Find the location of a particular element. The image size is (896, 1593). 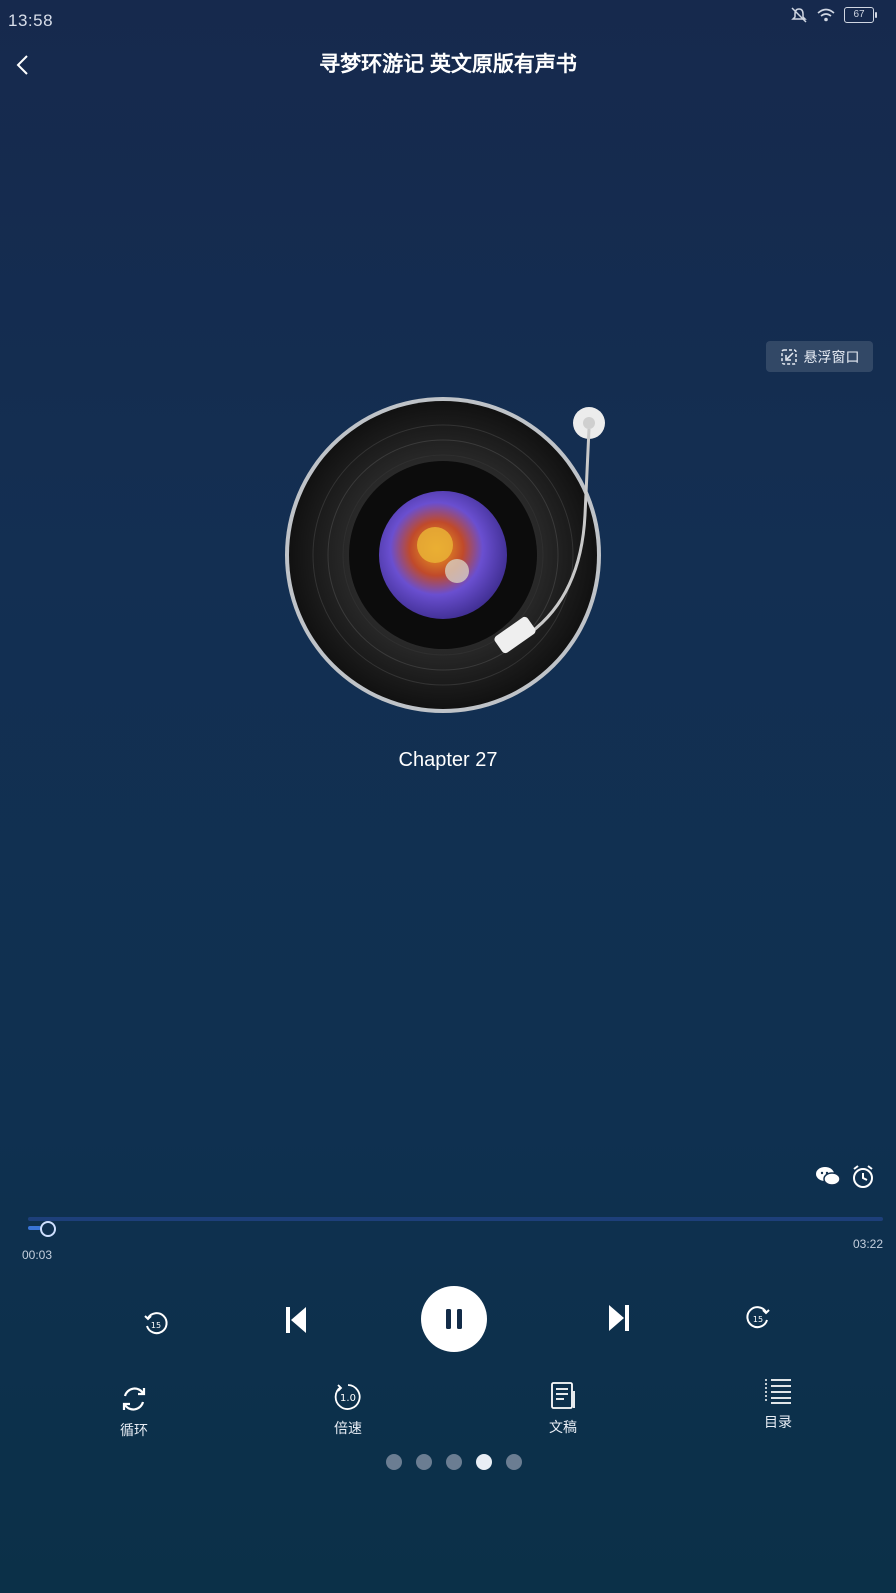

page-title: 寻梦环游记 英文原版有声书 is located at coordinates (448, 64).